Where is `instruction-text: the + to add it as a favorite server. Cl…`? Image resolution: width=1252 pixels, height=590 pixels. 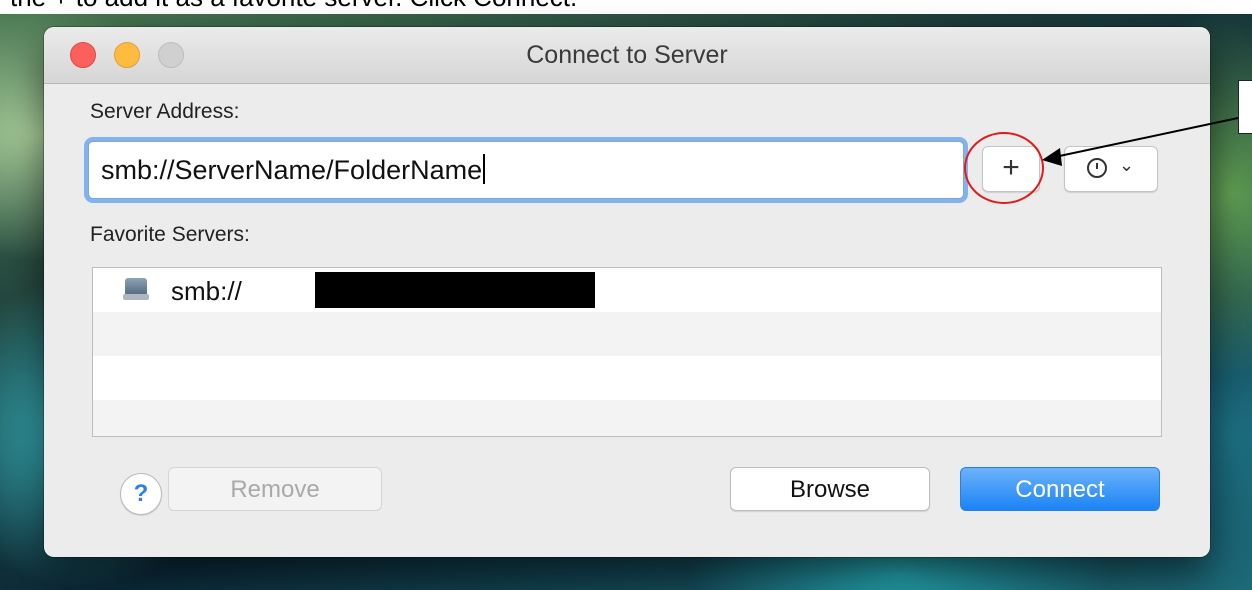 instruction-text: the + to add it as a favorite server. Cl… is located at coordinates (293, 6).